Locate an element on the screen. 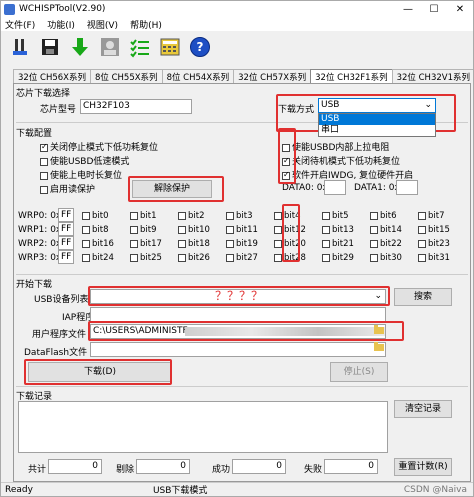  config-left-1: 使能USBD低速模式 is located at coordinates (84, 160).